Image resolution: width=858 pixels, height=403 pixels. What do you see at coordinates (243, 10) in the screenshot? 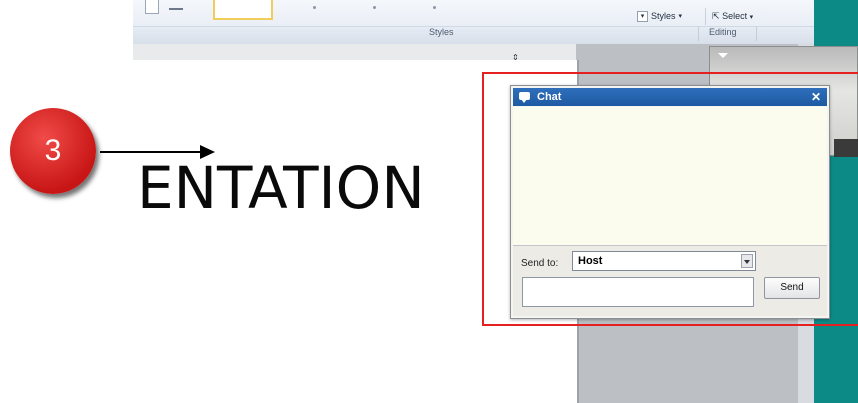
I see `quick-style-normal` at bounding box center [243, 10].